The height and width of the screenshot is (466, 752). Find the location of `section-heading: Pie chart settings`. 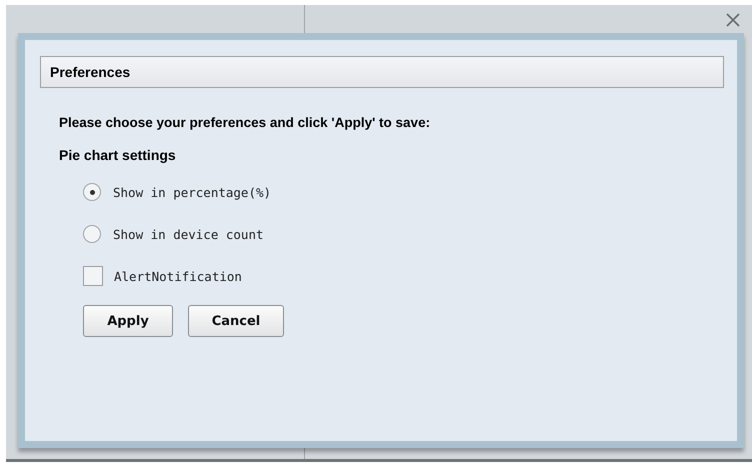

section-heading: Pie chart settings is located at coordinates (118, 155).